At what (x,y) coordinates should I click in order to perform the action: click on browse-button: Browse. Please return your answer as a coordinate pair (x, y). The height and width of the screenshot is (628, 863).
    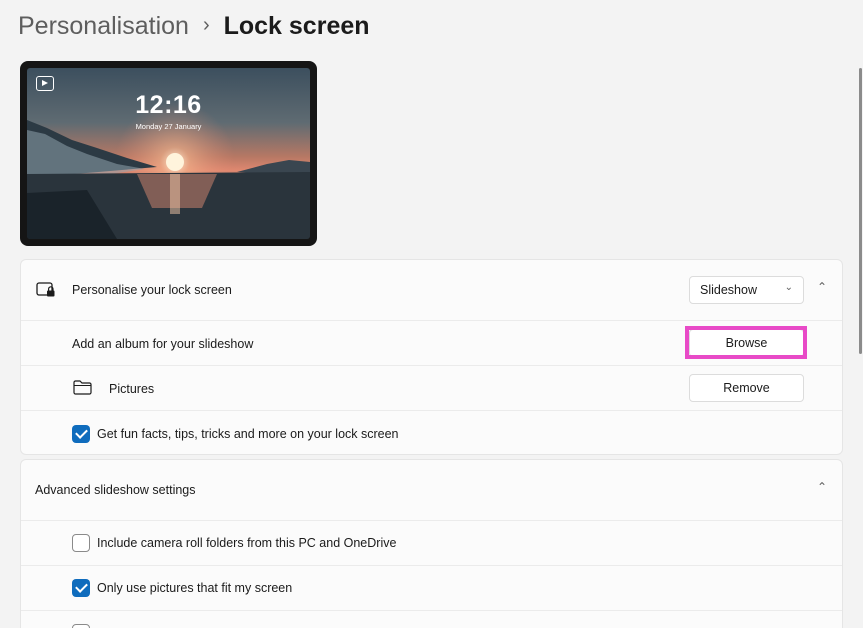
    Looking at the image, I should click on (746, 343).